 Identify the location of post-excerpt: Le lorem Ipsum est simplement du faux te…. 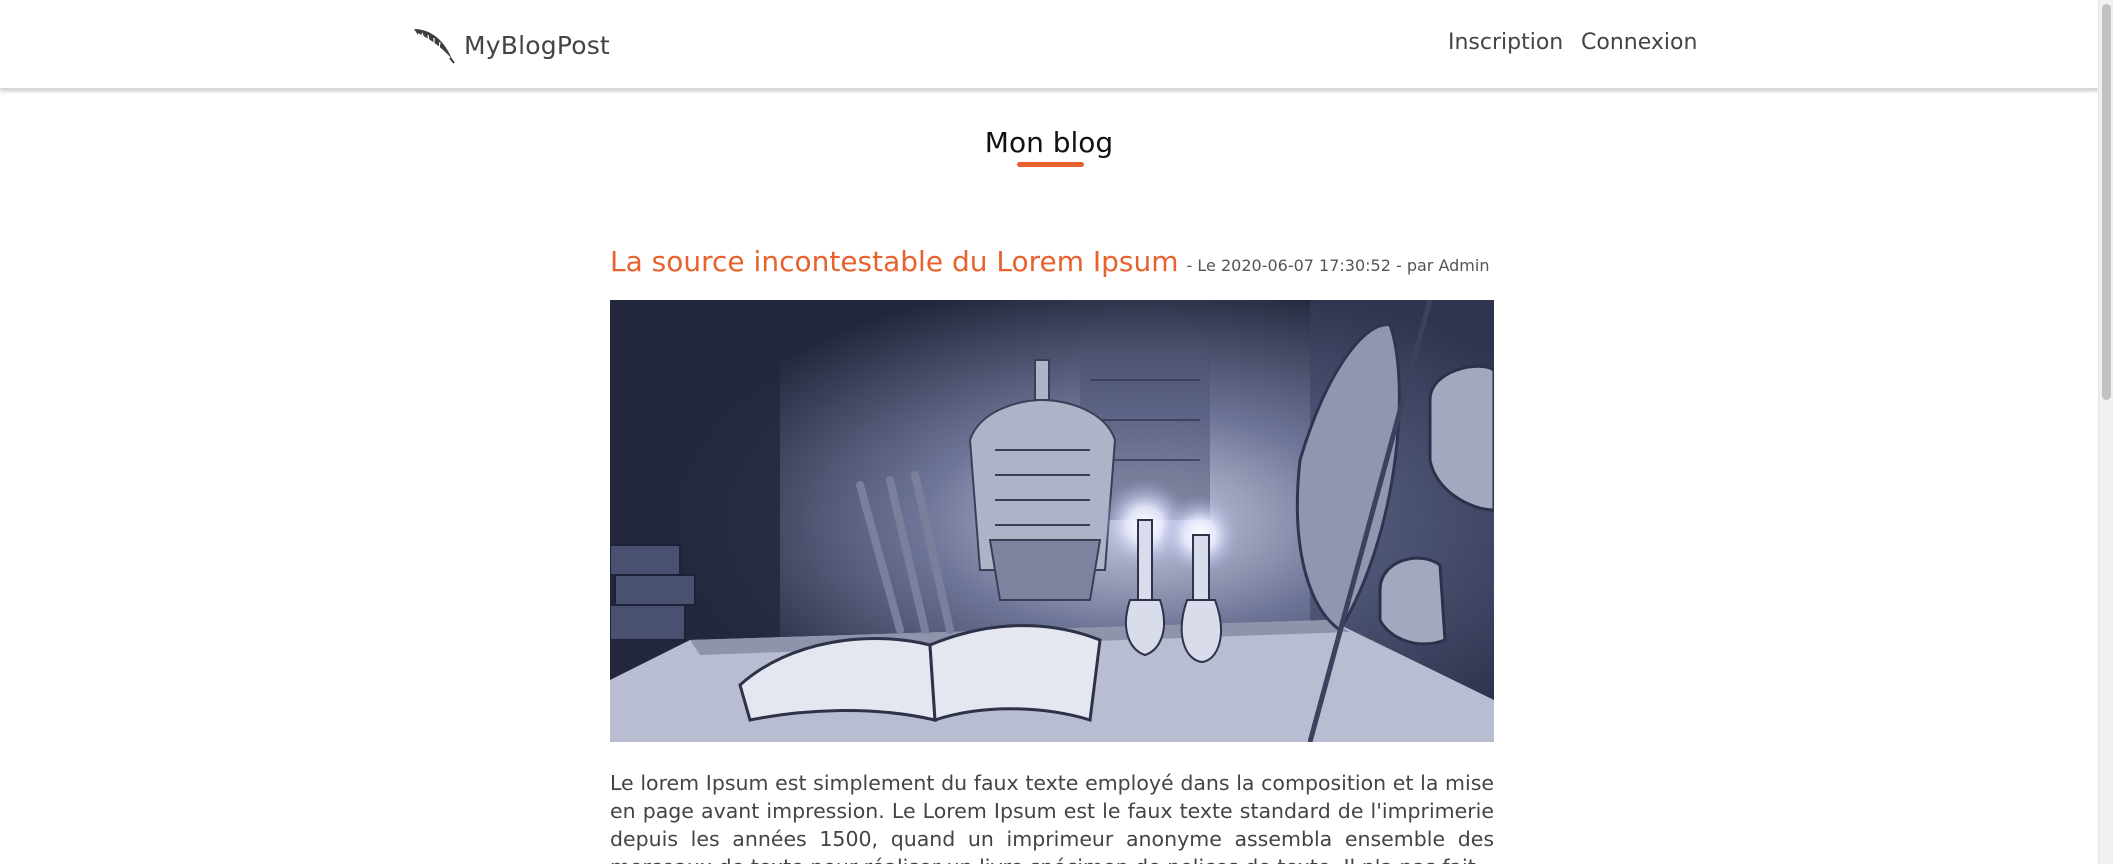
(1052, 817).